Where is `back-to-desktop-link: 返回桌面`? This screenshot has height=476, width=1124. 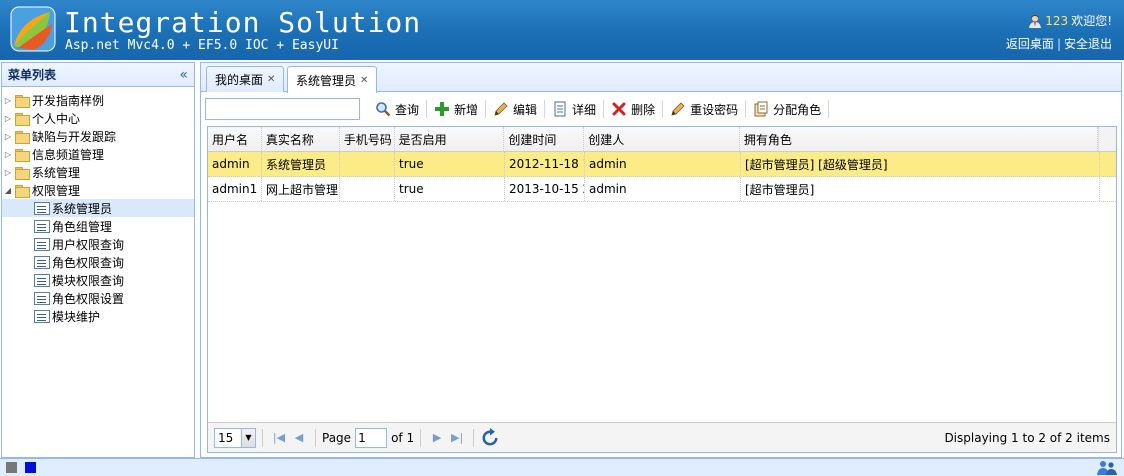
back-to-desktop-link: 返回桌面 is located at coordinates (1030, 44).